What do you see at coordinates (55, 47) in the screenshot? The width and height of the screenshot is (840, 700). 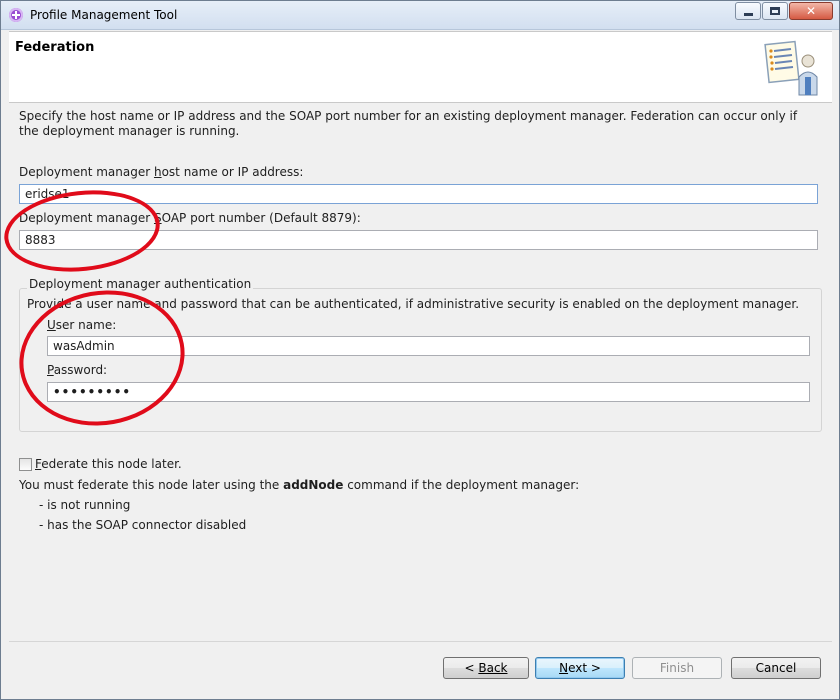 I see `page-title: Federation` at bounding box center [55, 47].